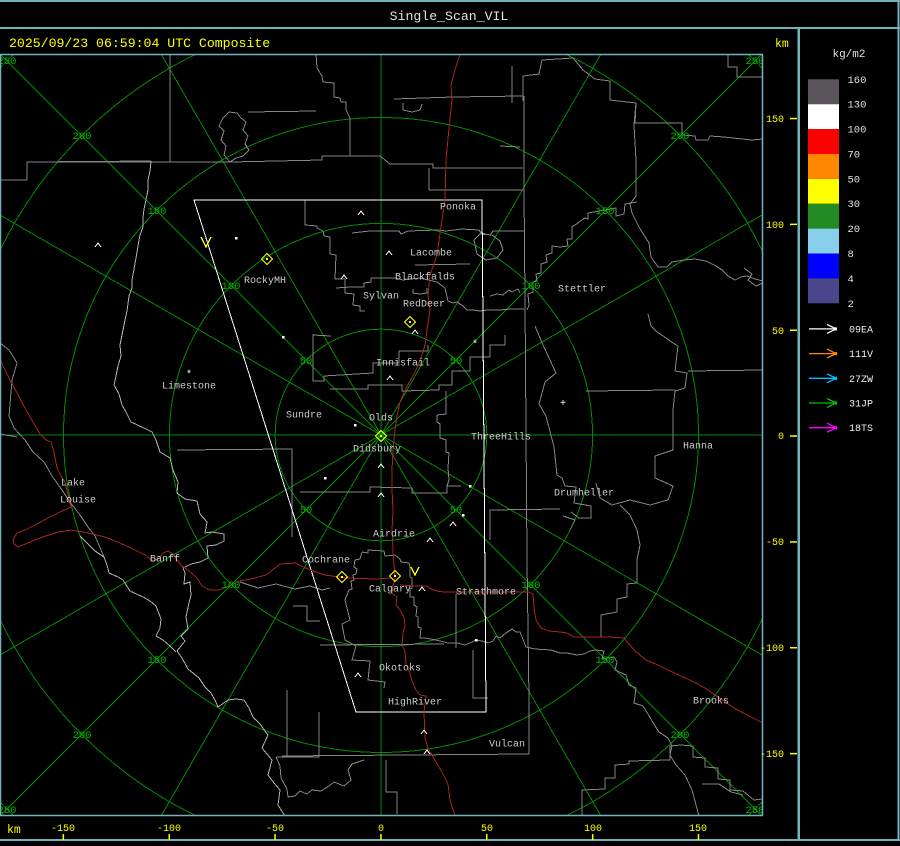 The image size is (900, 846). I want to click on svg-text: 2, so click(851, 305).